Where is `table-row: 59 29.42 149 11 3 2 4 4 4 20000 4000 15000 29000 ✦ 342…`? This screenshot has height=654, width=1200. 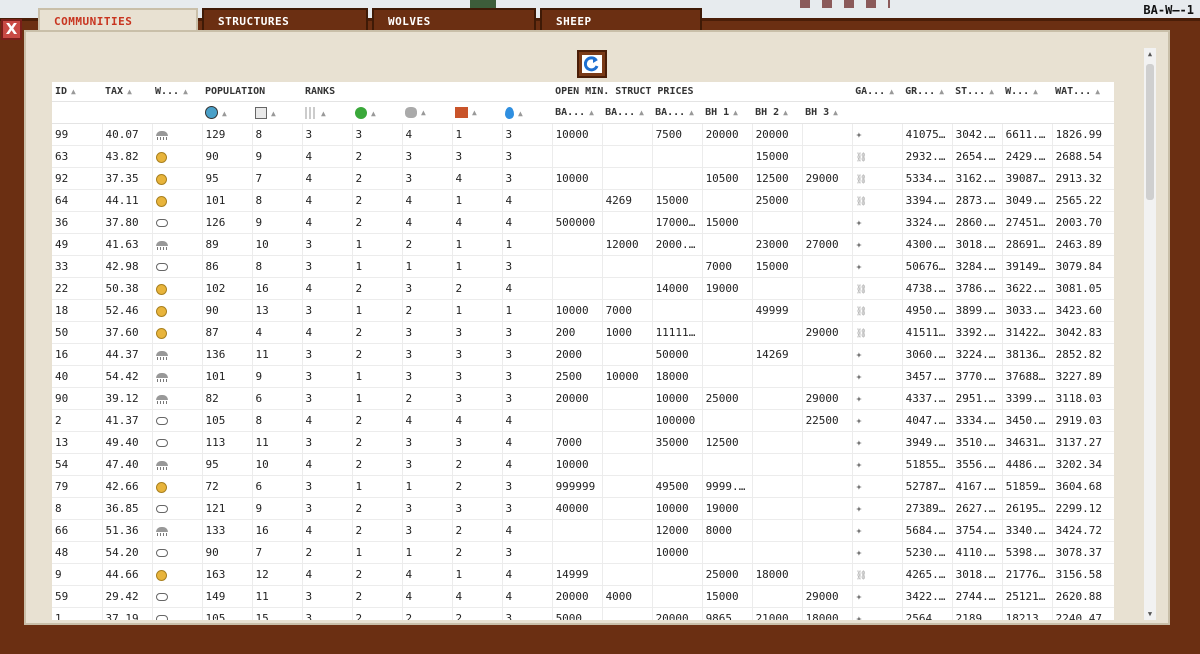
table-row: 59 29.42 149 11 3 2 4 4 4 20000 4000 15000 29000 ✦ 342… is located at coordinates (583, 596).